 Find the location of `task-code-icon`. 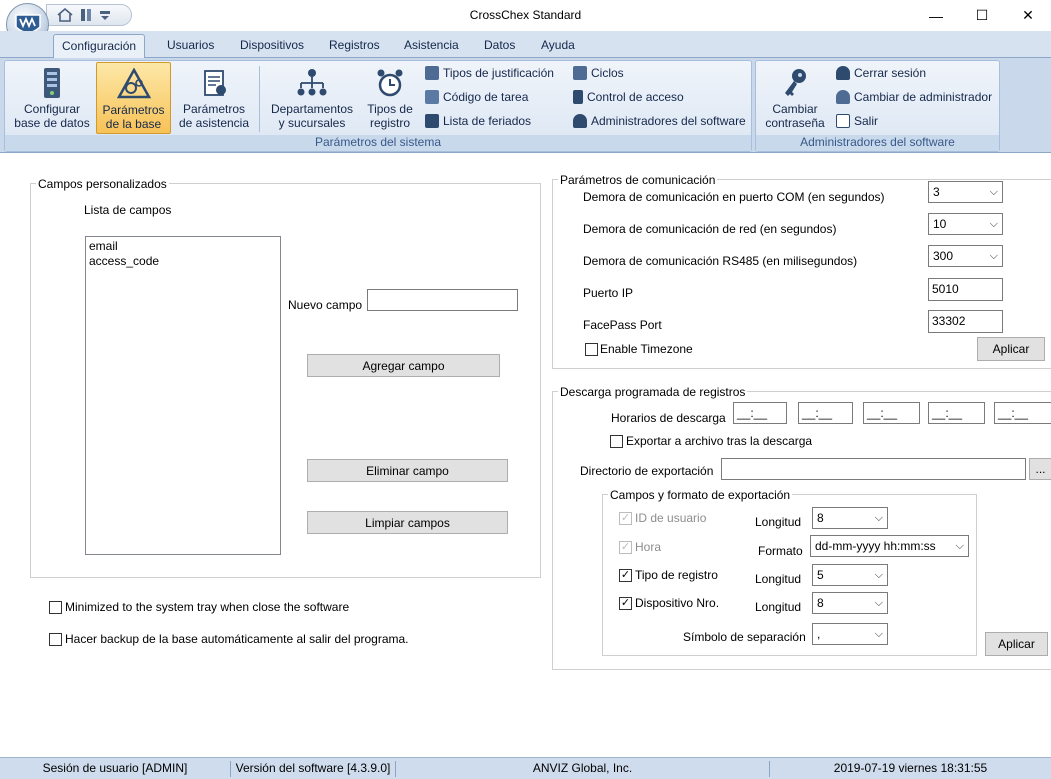

task-code-icon is located at coordinates (432, 97).